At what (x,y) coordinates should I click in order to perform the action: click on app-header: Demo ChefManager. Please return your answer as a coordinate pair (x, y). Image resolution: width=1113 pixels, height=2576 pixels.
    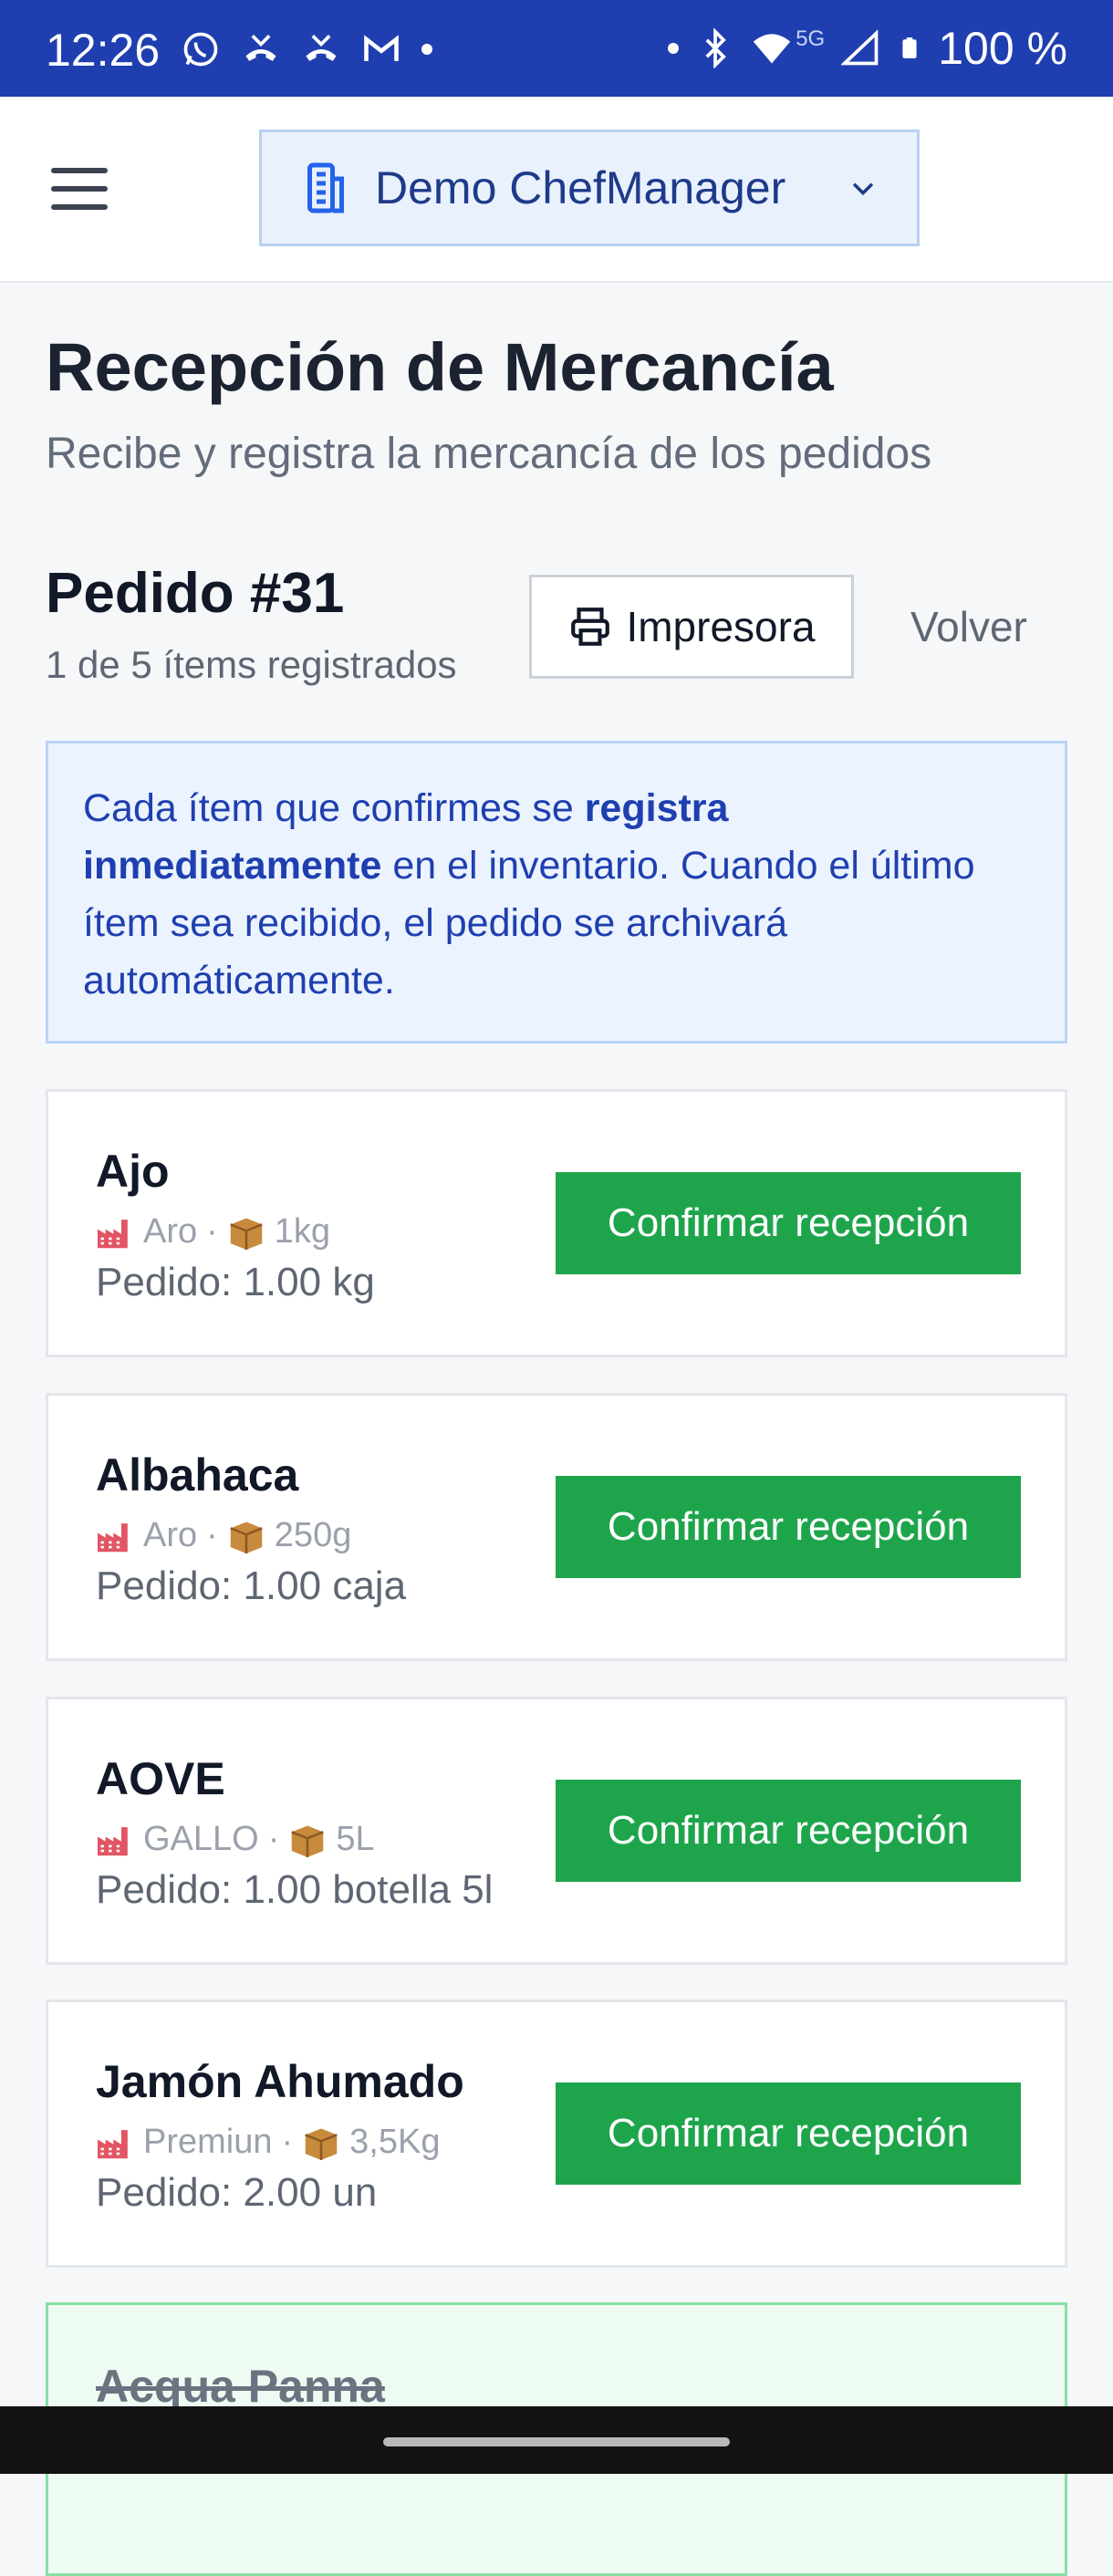
    Looking at the image, I should click on (556, 190).